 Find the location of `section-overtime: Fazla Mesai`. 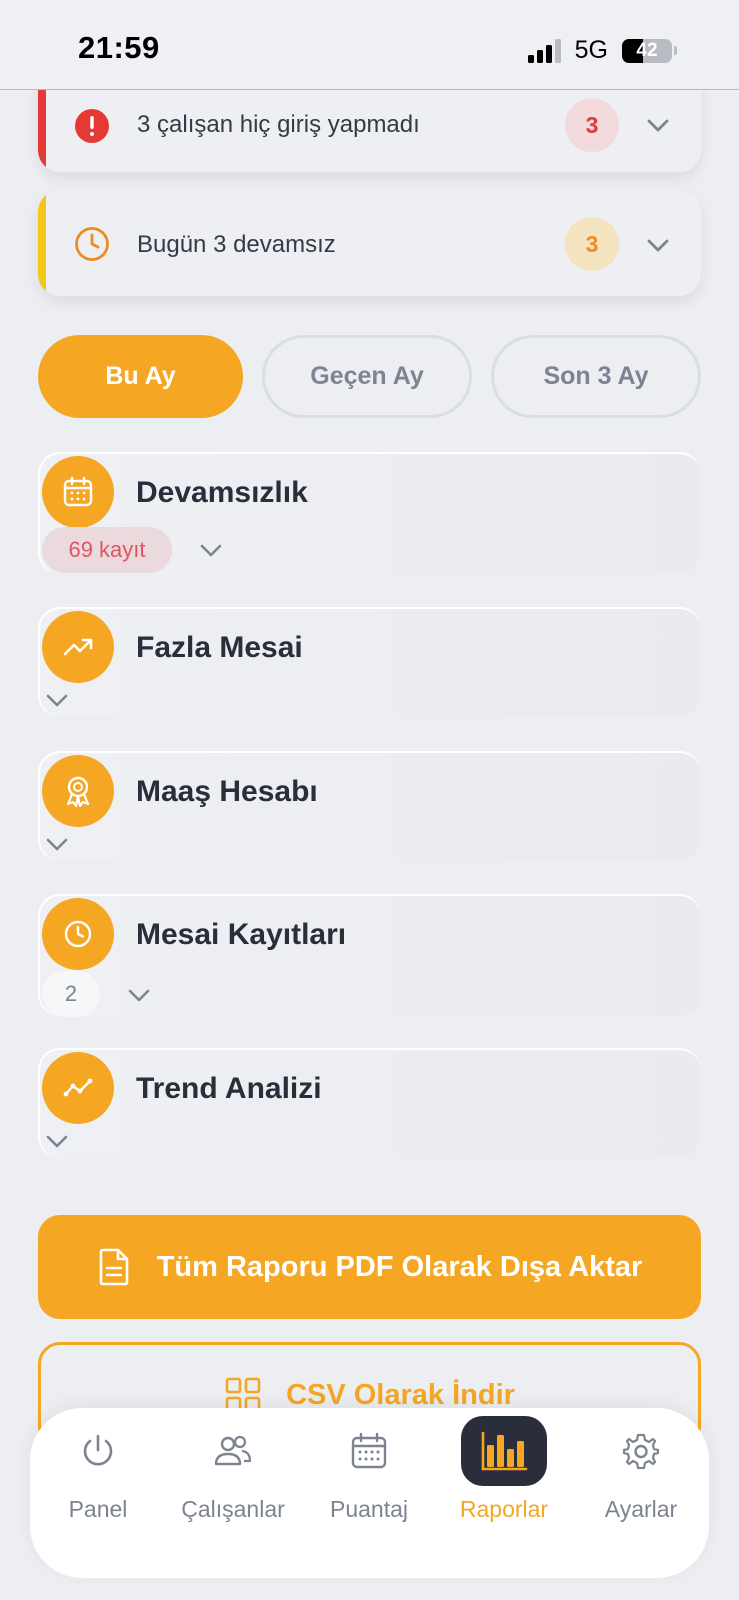

section-overtime: Fazla Mesai is located at coordinates (369, 662).